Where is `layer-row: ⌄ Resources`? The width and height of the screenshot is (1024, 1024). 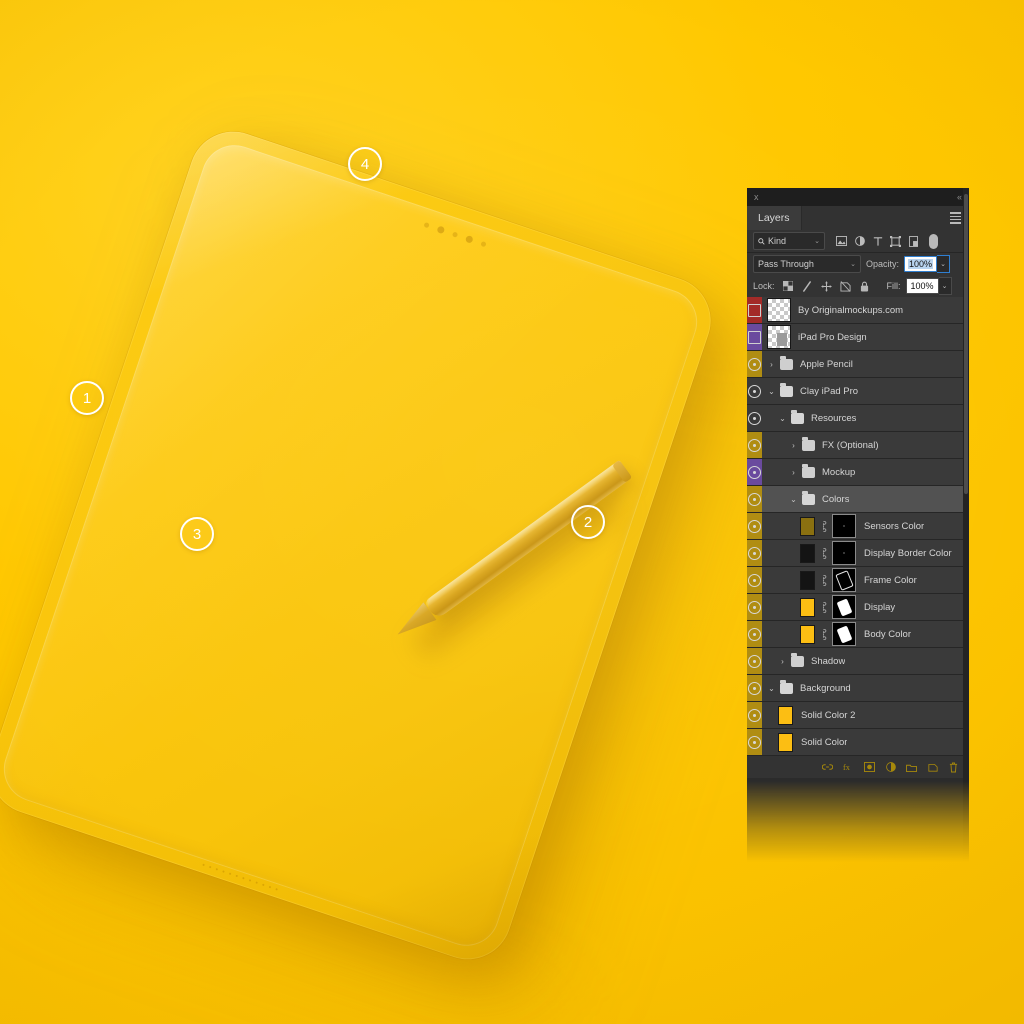 layer-row: ⌄ Resources is located at coordinates (858, 418).